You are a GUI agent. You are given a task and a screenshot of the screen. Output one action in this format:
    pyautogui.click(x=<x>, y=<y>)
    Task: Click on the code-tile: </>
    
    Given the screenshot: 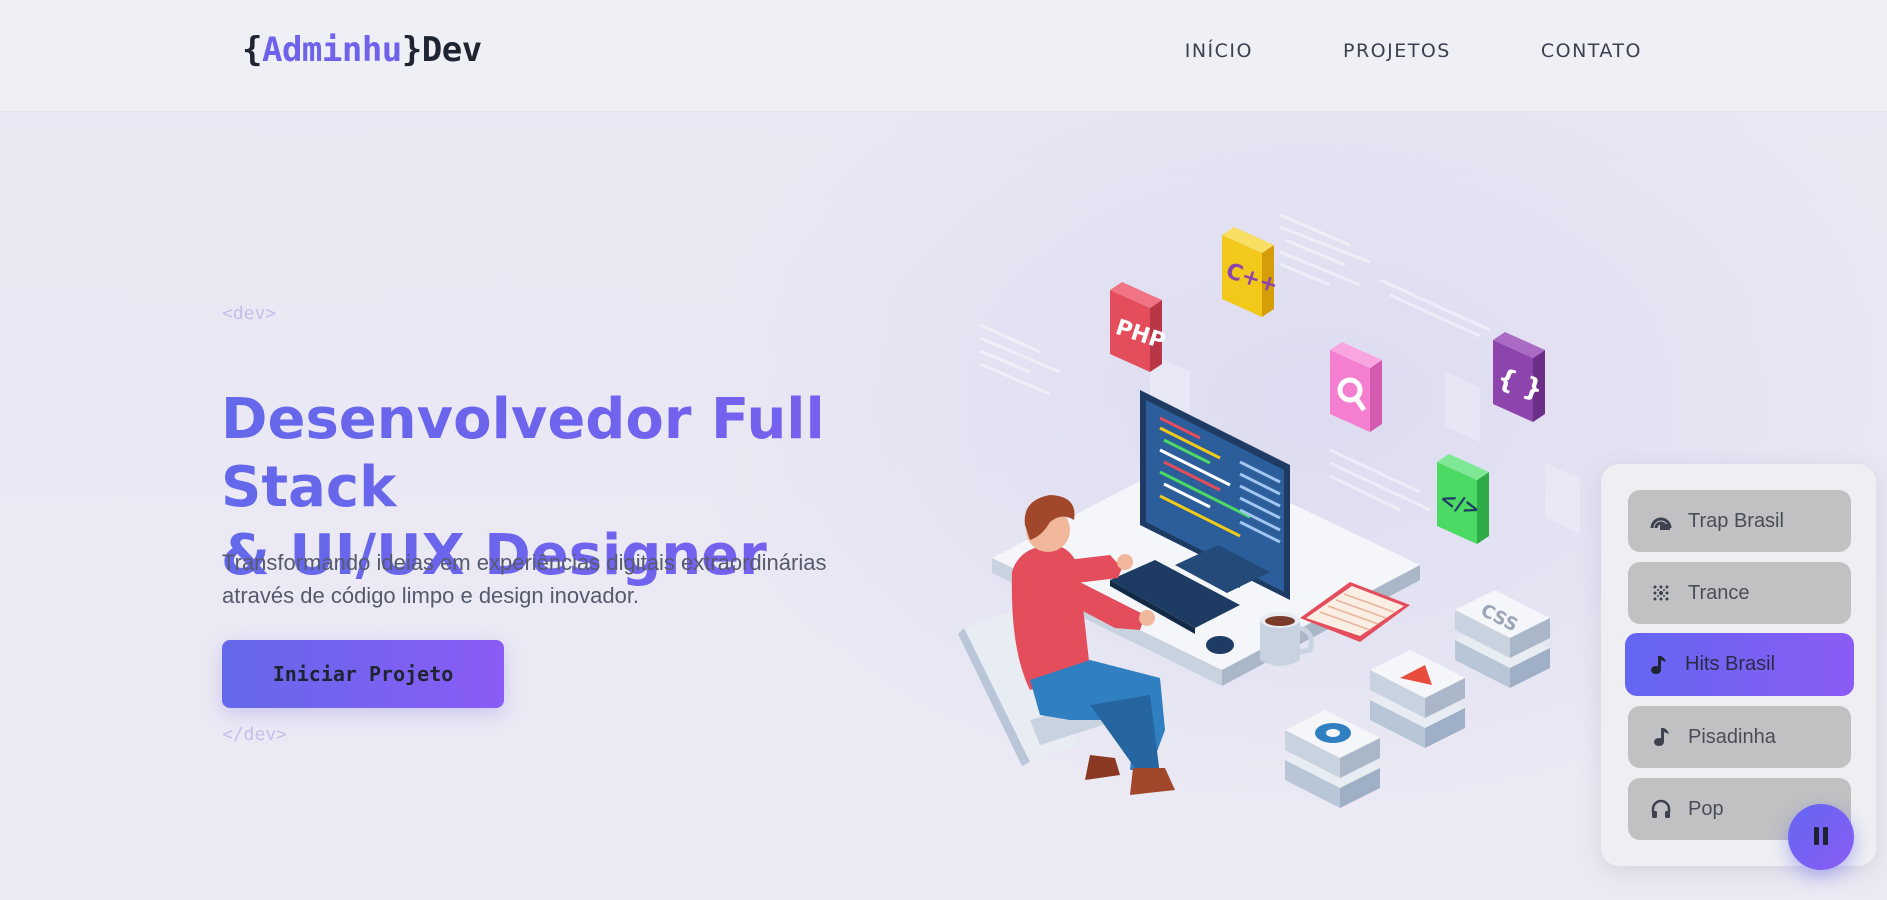 What is the action you would take?
    pyautogui.click(x=1463, y=499)
    